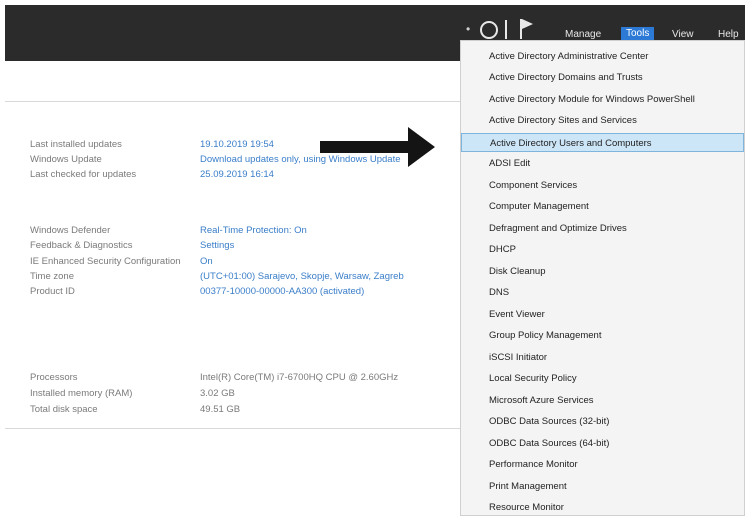  What do you see at coordinates (614, 120) in the screenshot?
I see `menu-item-ad-sites-services: Active Directory Sites and Services` at bounding box center [614, 120].